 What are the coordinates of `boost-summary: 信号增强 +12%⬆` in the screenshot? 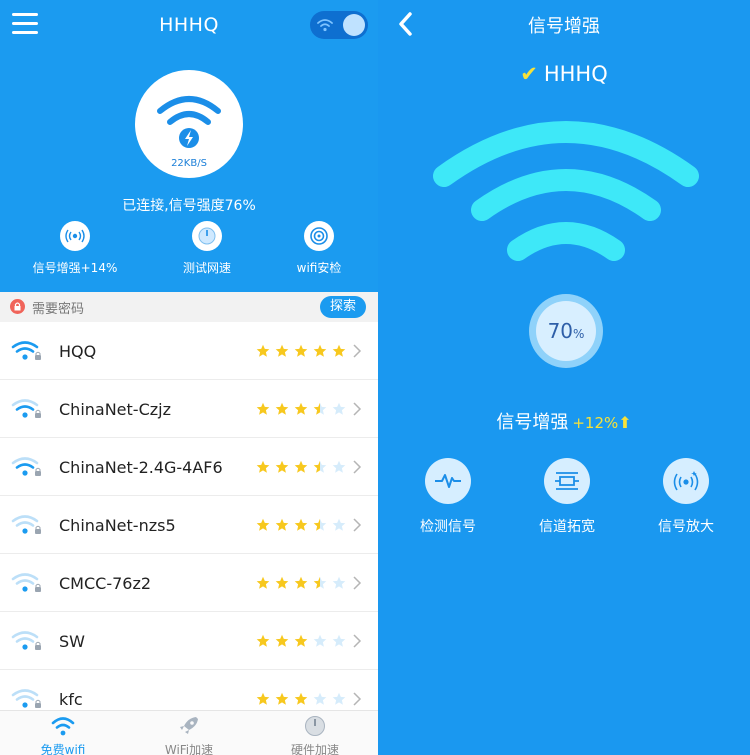 It's located at (564, 421).